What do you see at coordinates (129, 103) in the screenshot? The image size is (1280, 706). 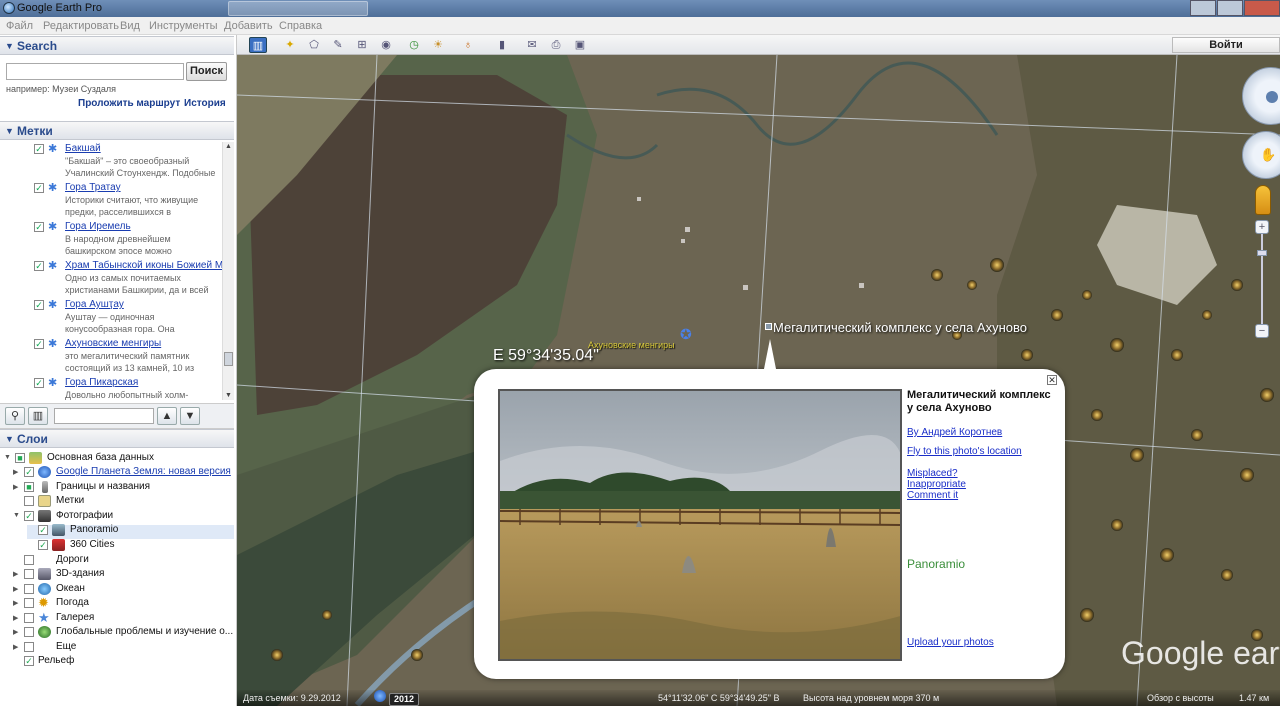 I see `directions-link: Проложить маршрут` at bounding box center [129, 103].